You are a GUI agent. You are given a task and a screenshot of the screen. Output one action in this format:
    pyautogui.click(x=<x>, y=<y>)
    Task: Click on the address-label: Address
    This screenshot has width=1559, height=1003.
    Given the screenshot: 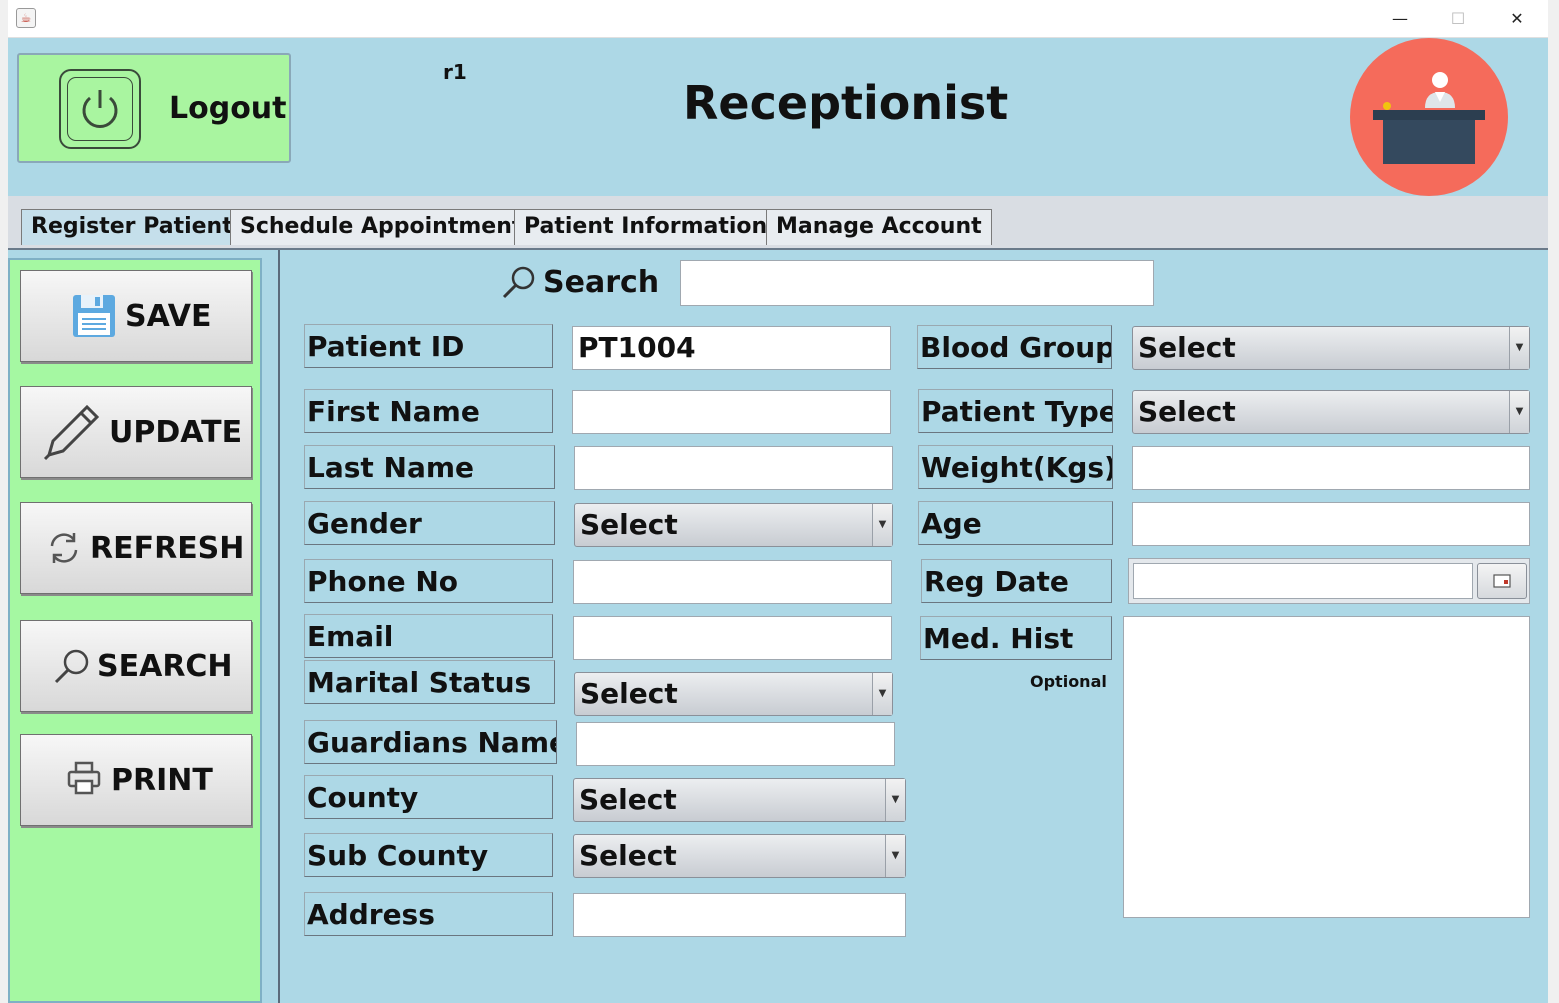 What is the action you would take?
    pyautogui.click(x=428, y=914)
    